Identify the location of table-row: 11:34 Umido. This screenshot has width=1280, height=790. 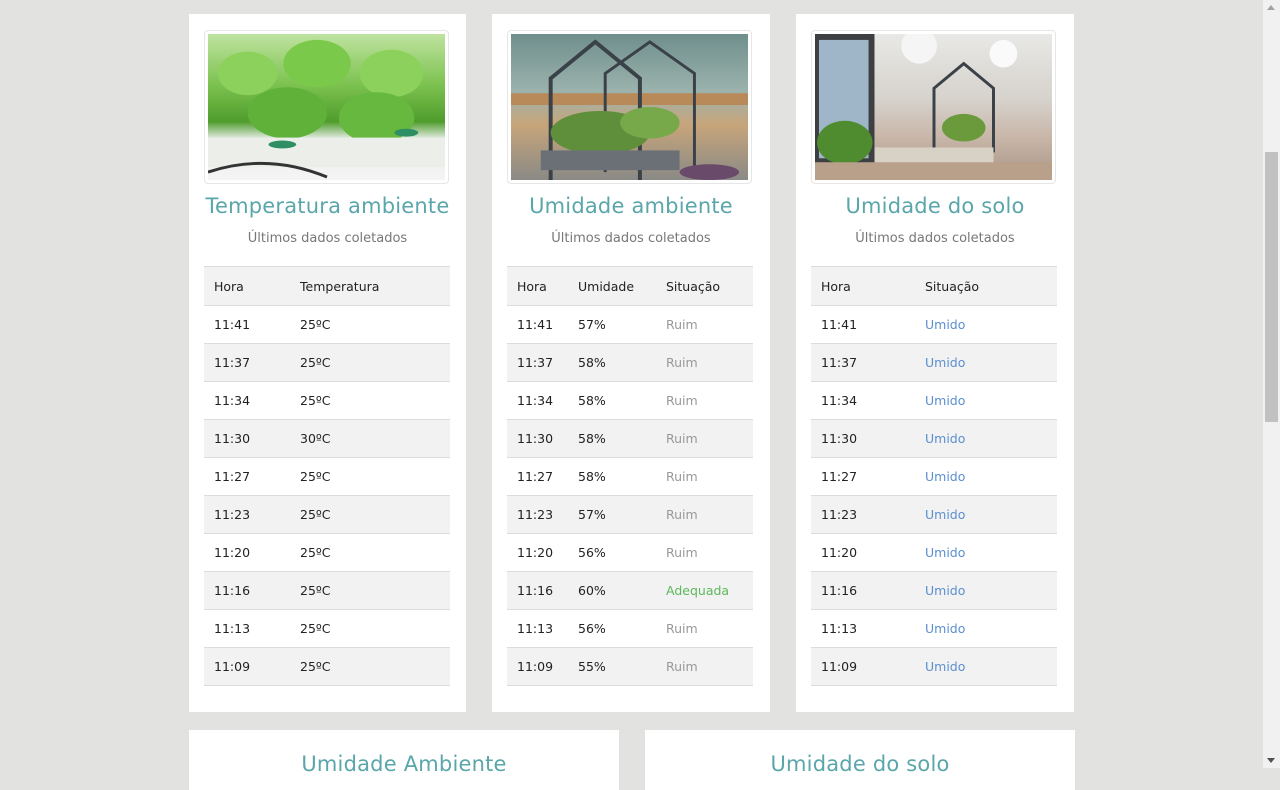
(934, 400).